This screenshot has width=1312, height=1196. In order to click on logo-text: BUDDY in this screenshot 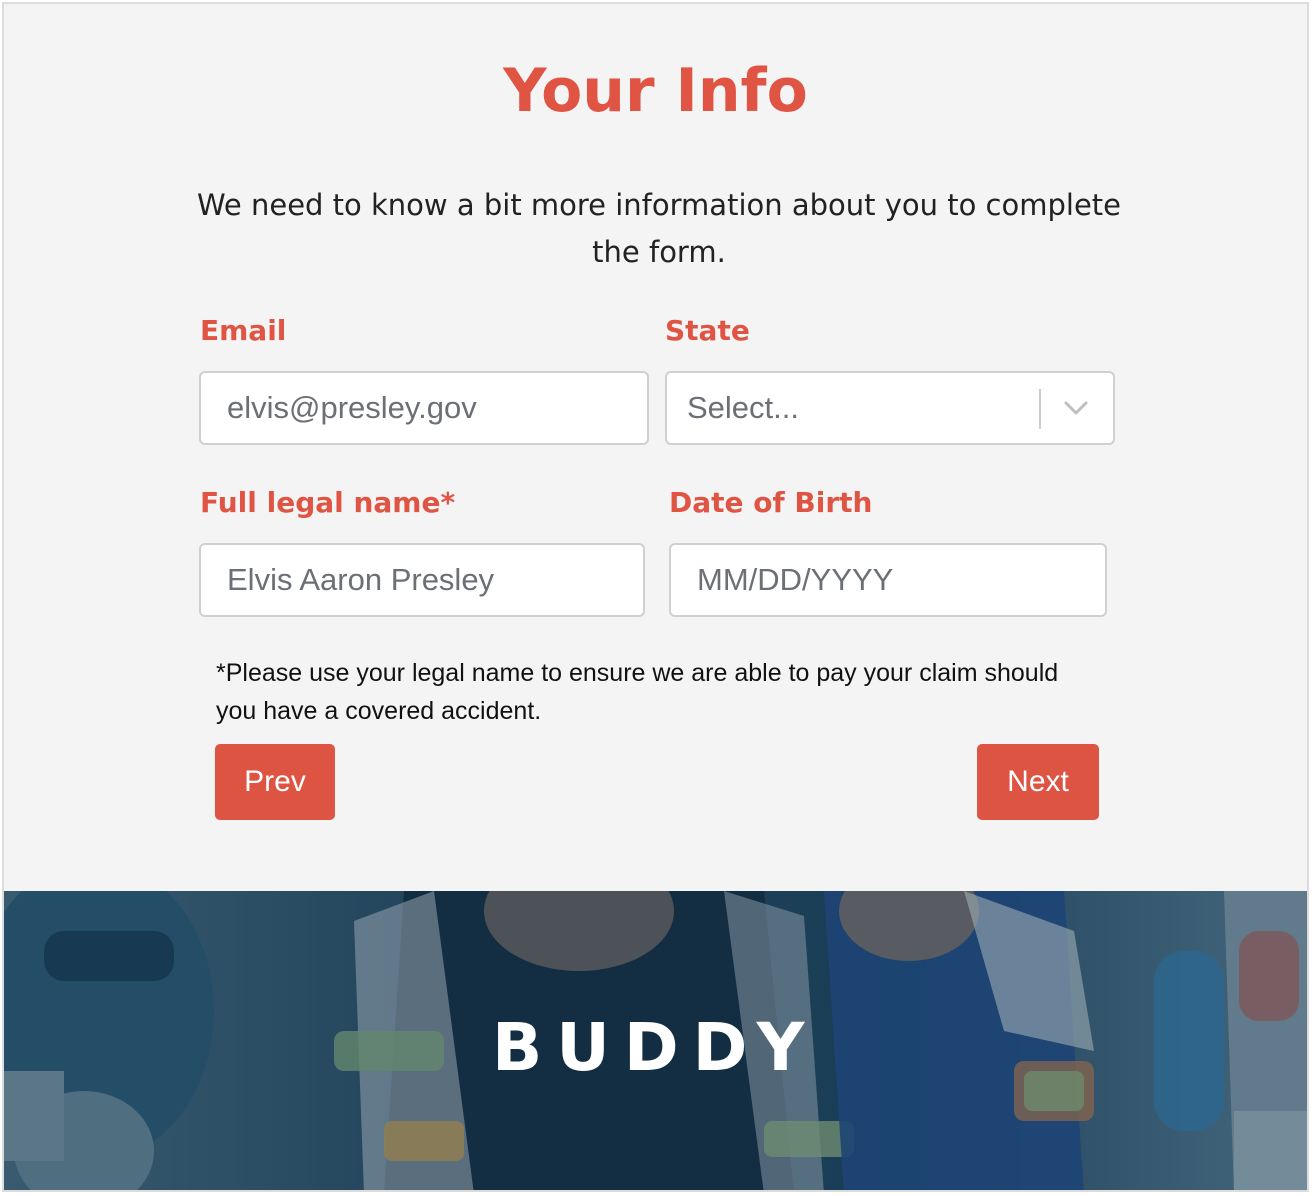, I will do `click(655, 1044)`.